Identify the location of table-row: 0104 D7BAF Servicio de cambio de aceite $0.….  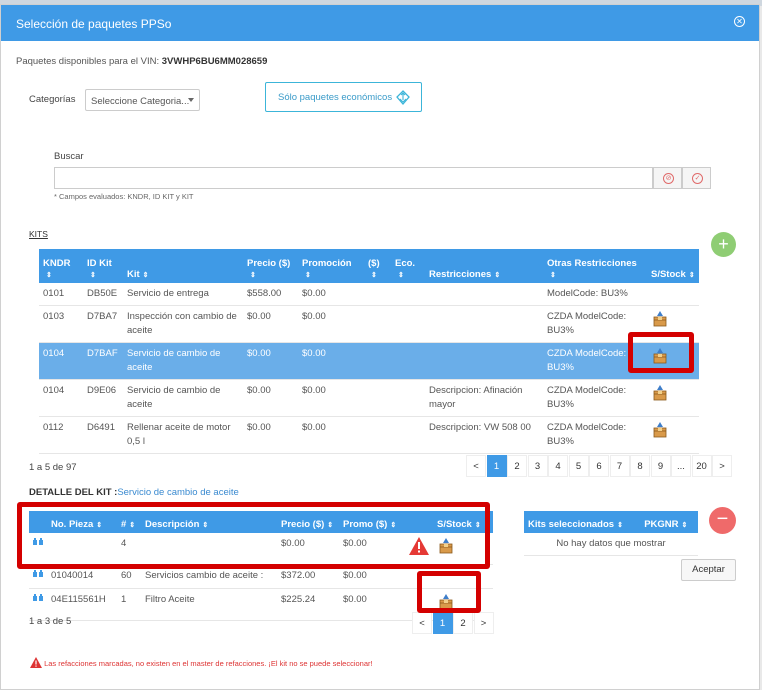
(369, 361).